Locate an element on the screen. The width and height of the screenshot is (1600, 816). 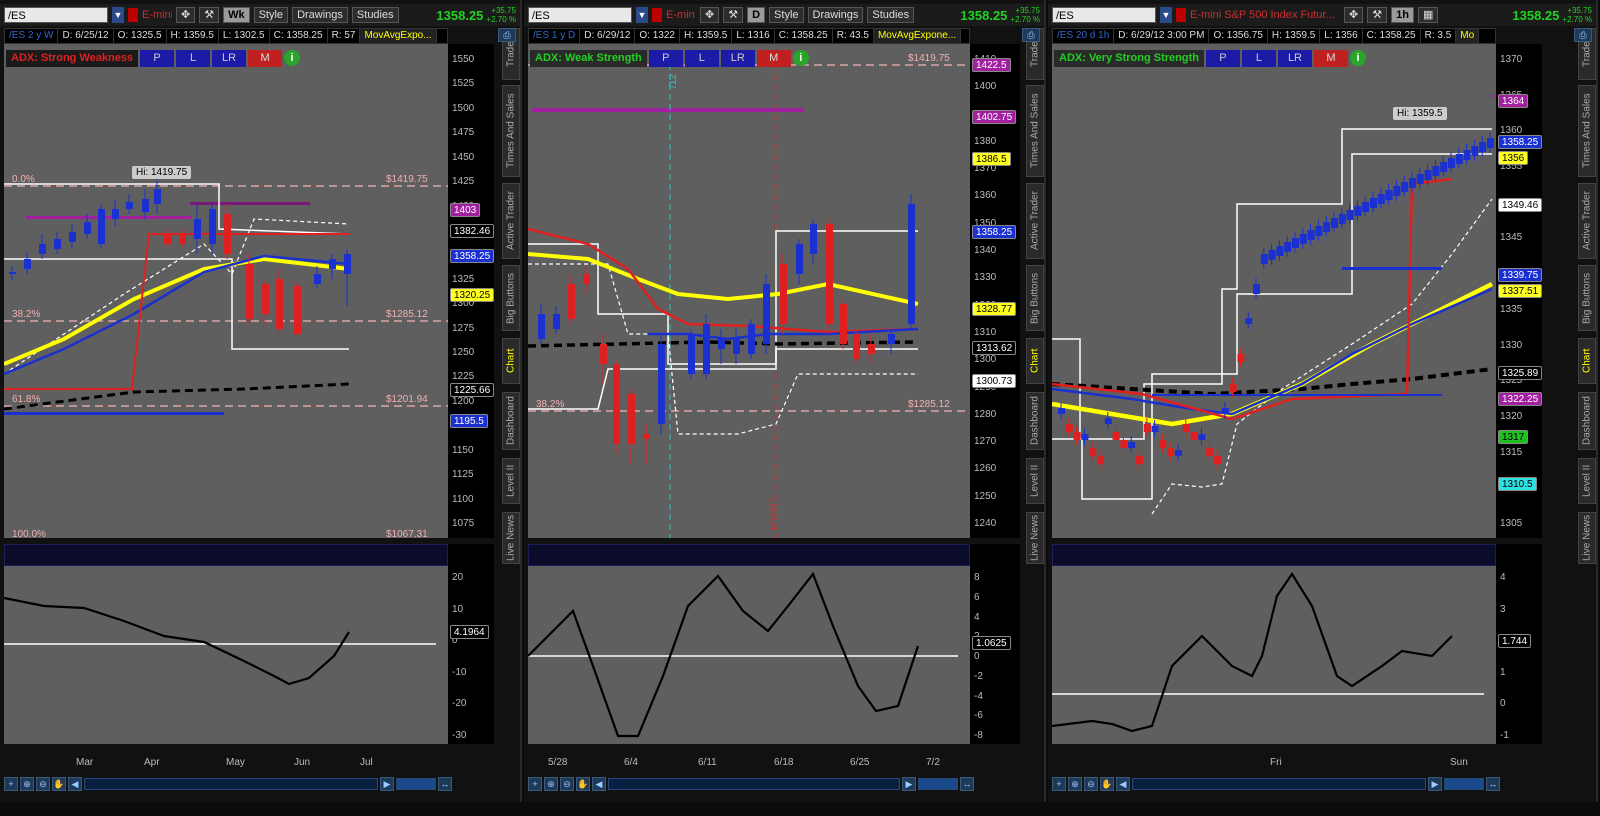
grid-icon: ▦ is located at coordinates (1428, 15).